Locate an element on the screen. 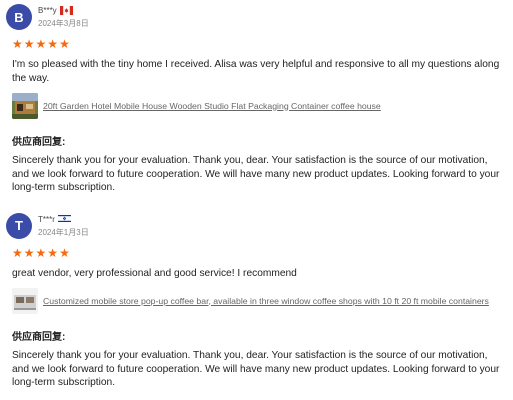 The height and width of the screenshot is (400, 513). avatar: T is located at coordinates (19, 225).